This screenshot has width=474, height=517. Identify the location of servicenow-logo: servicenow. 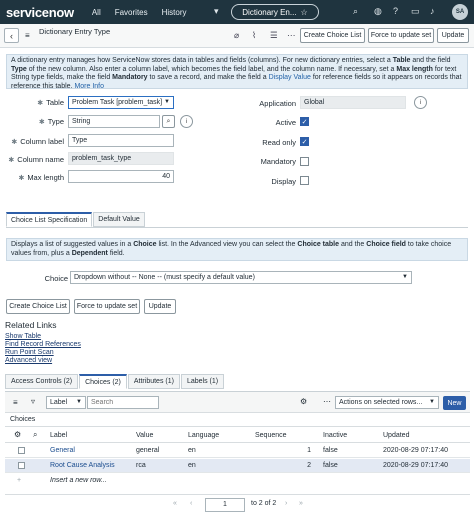
(40, 12).